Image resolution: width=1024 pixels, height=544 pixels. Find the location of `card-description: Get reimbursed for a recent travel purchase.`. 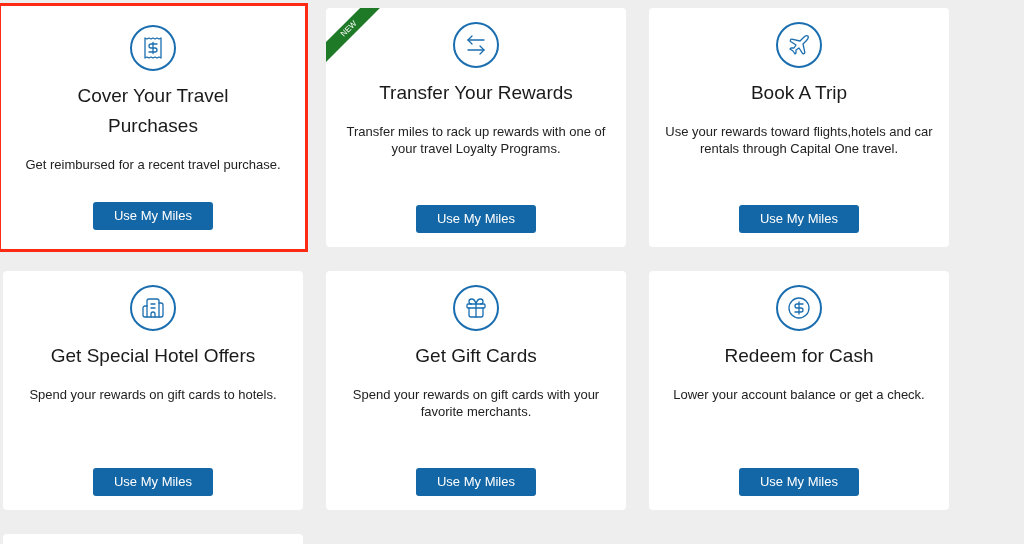

card-description: Get reimbursed for a recent travel purchase. is located at coordinates (153, 164).